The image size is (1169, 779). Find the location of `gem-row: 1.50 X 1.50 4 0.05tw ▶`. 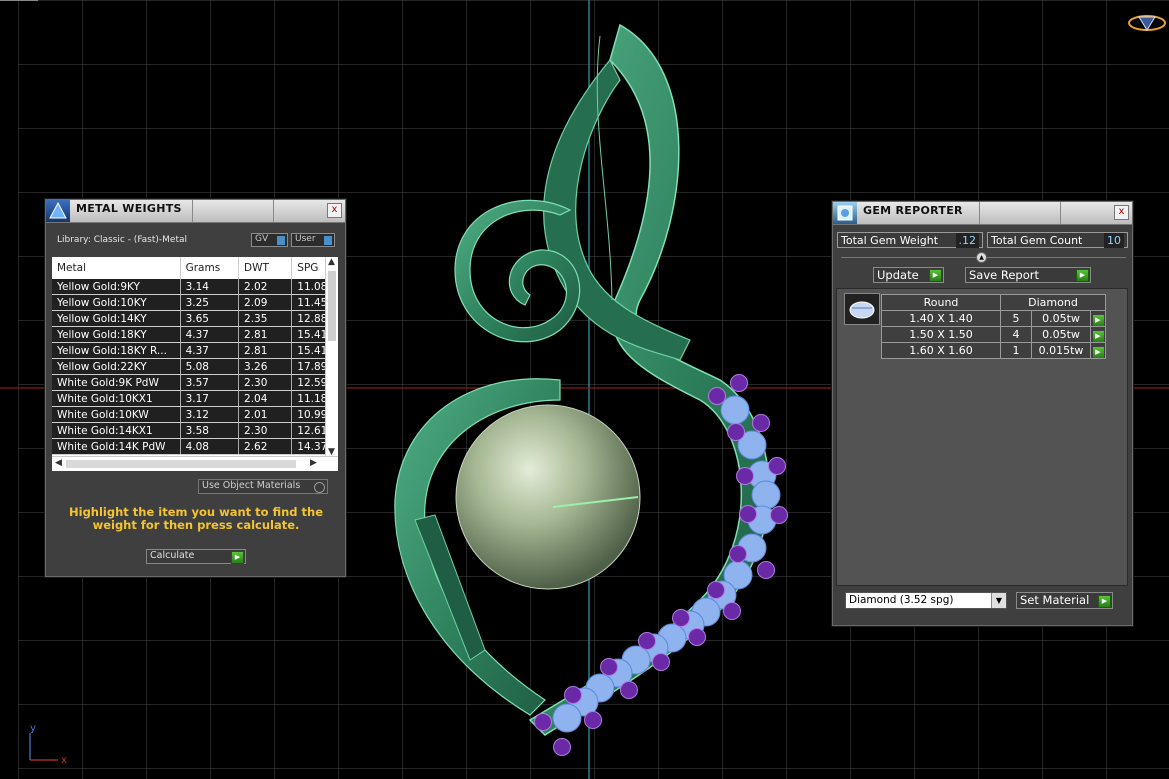

gem-row: 1.50 X 1.50 4 0.05tw ▶ is located at coordinates (993, 334).